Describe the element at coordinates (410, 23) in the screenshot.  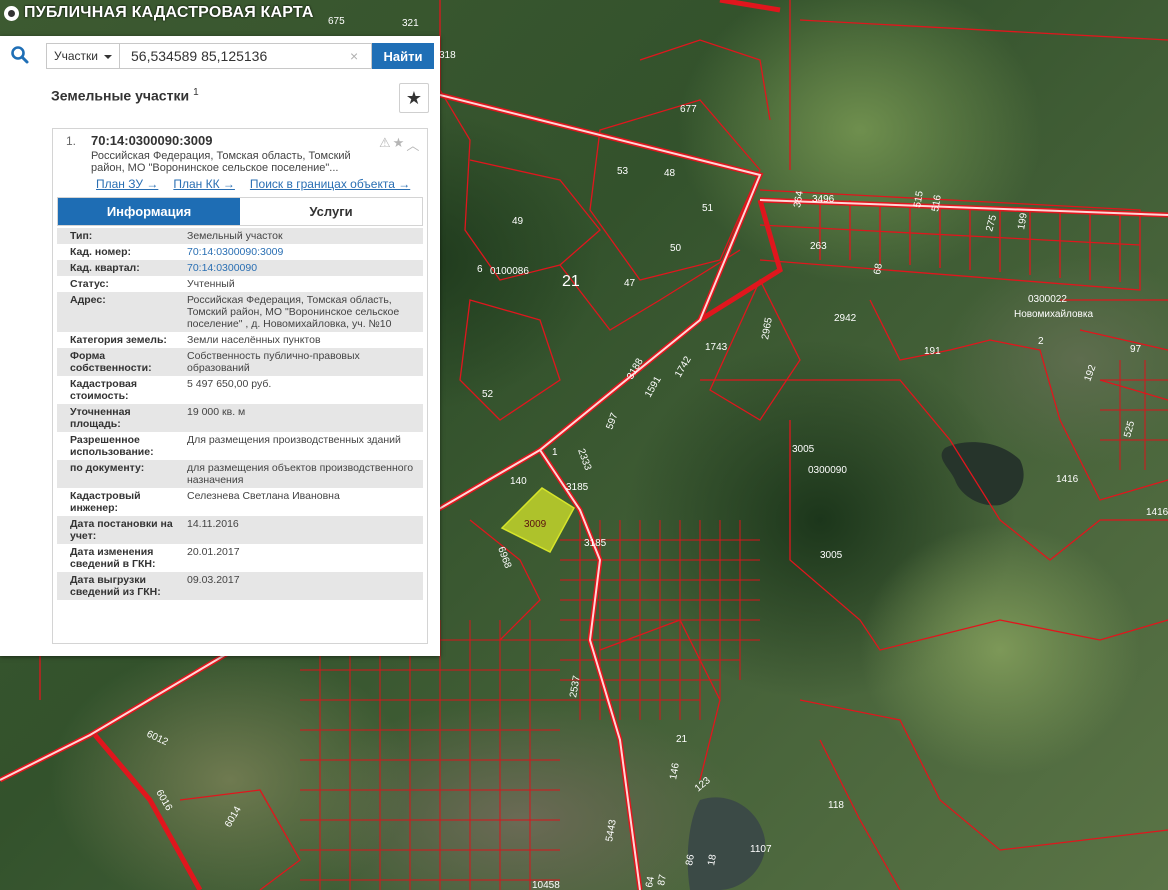
I see `map-label: 321` at that location.